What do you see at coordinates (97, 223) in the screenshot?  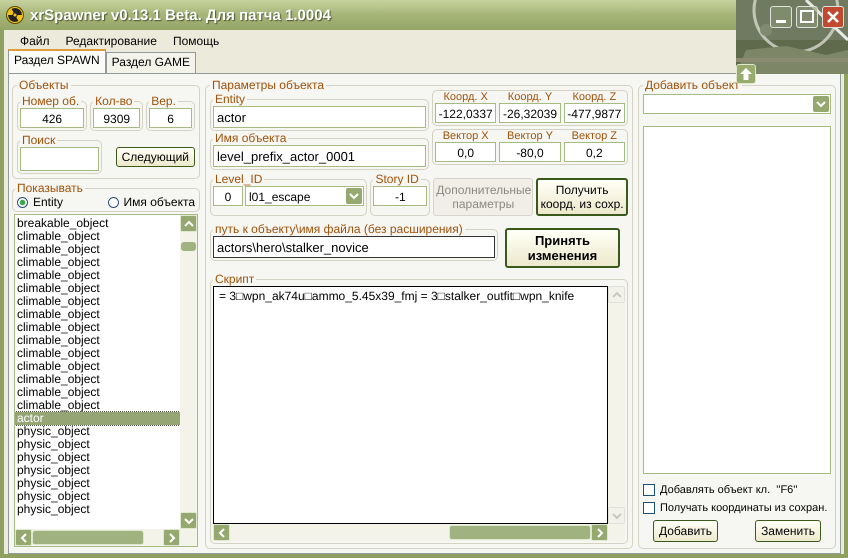 I see `list-item: breakable_object` at bounding box center [97, 223].